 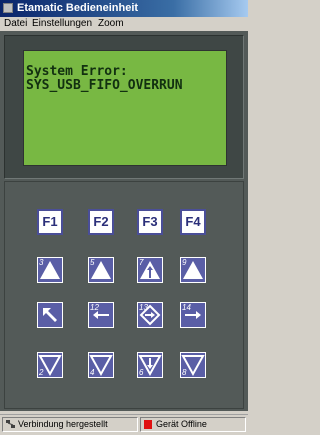 What do you see at coordinates (193, 315) in the screenshot?
I see `key-right-14: 14` at bounding box center [193, 315].